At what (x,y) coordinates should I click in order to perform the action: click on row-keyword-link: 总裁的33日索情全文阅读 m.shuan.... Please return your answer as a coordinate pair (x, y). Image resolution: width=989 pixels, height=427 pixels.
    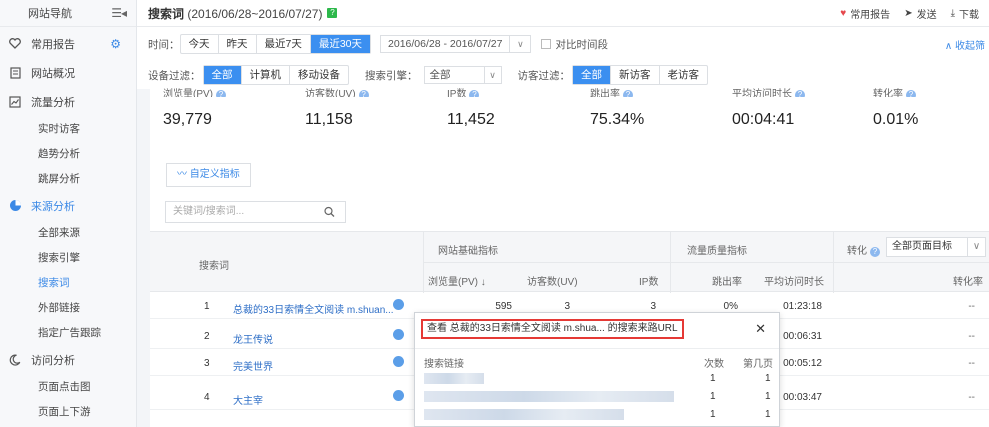
    Looking at the image, I should click on (313, 308).